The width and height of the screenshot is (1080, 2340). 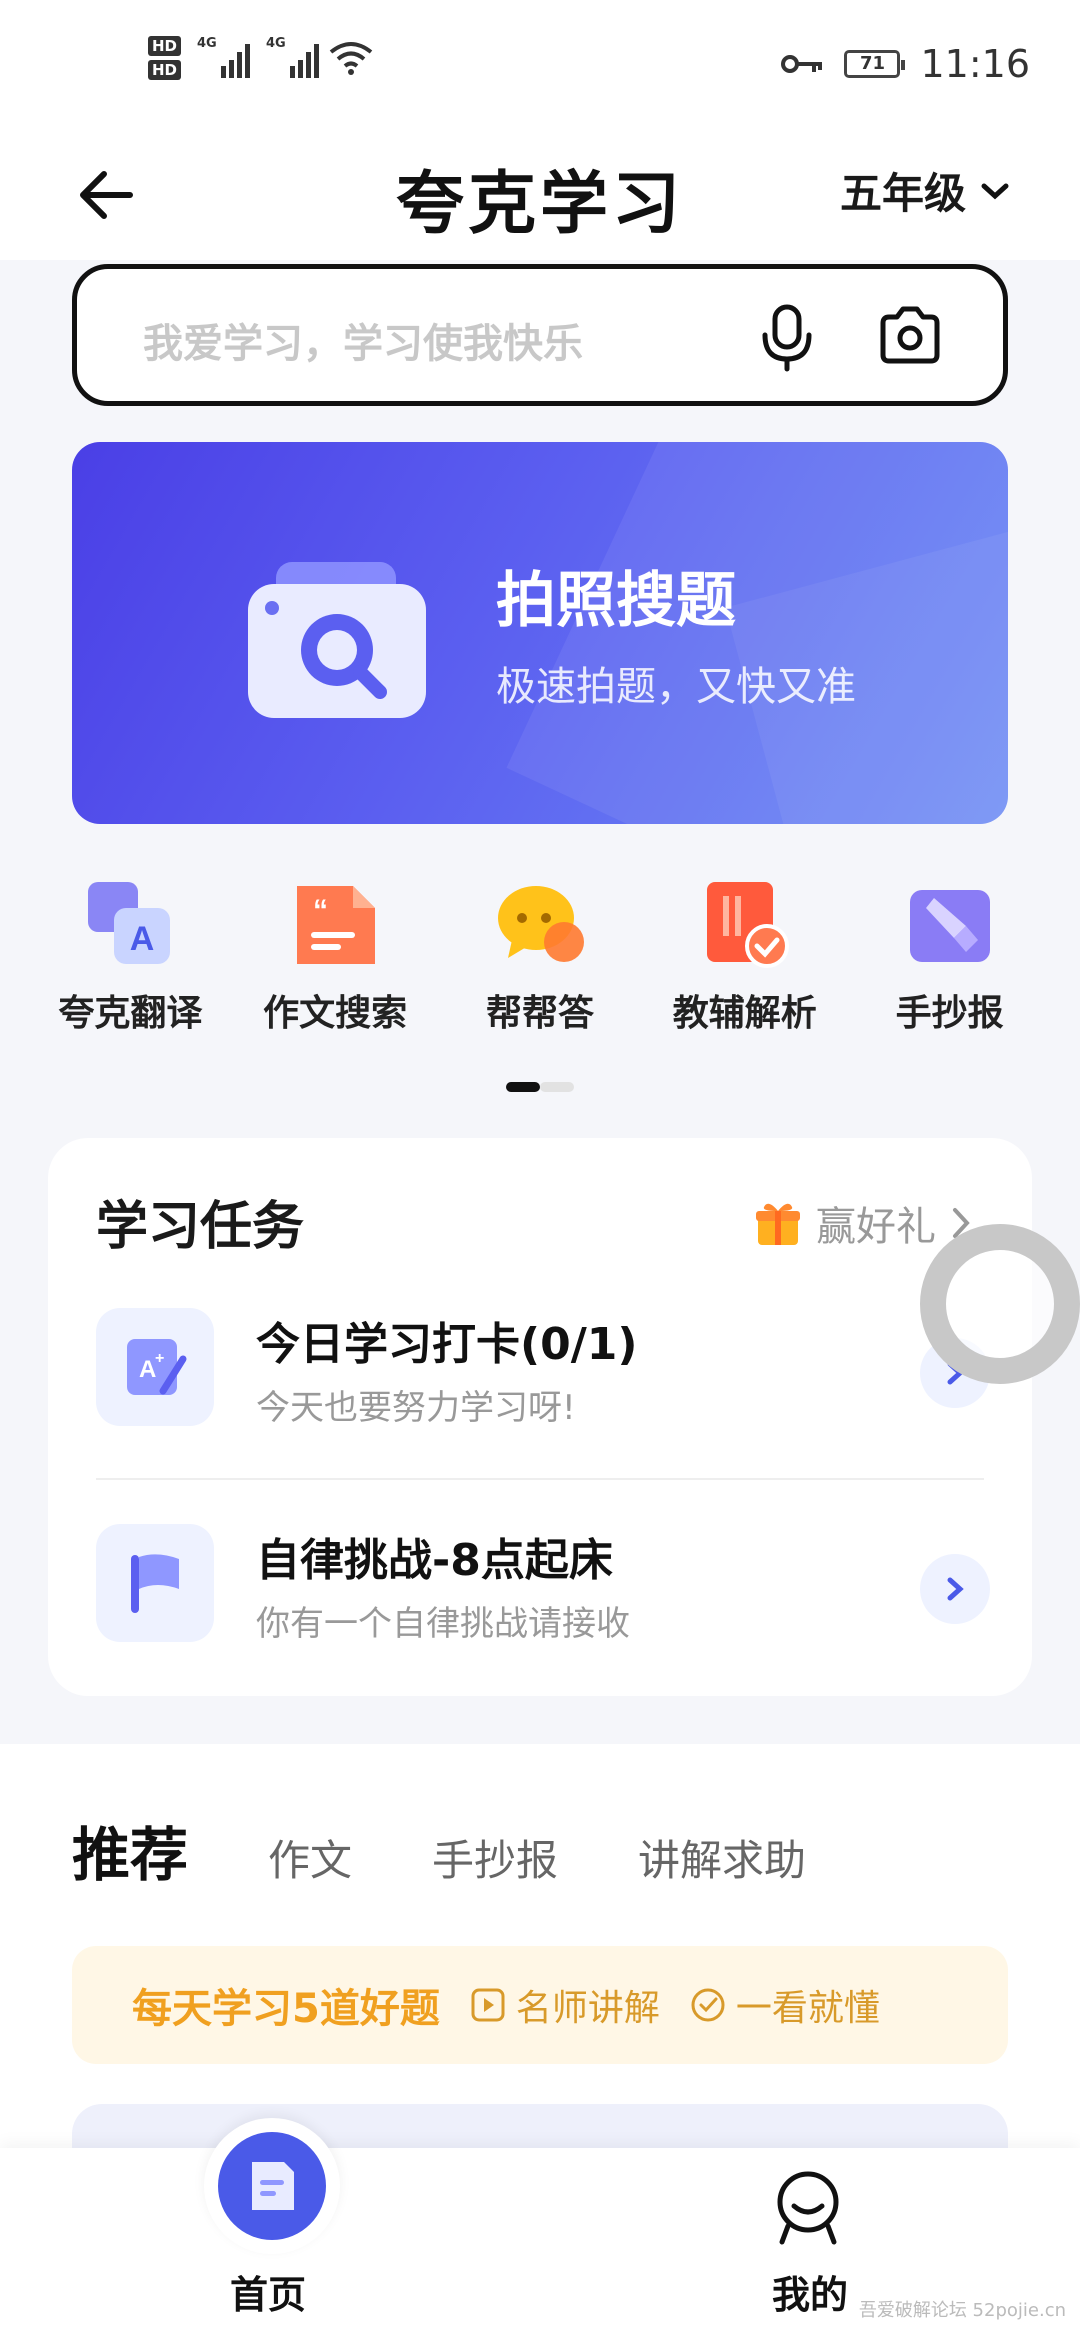 I want to click on floating-assist-button, so click(x=1000, y=1304).